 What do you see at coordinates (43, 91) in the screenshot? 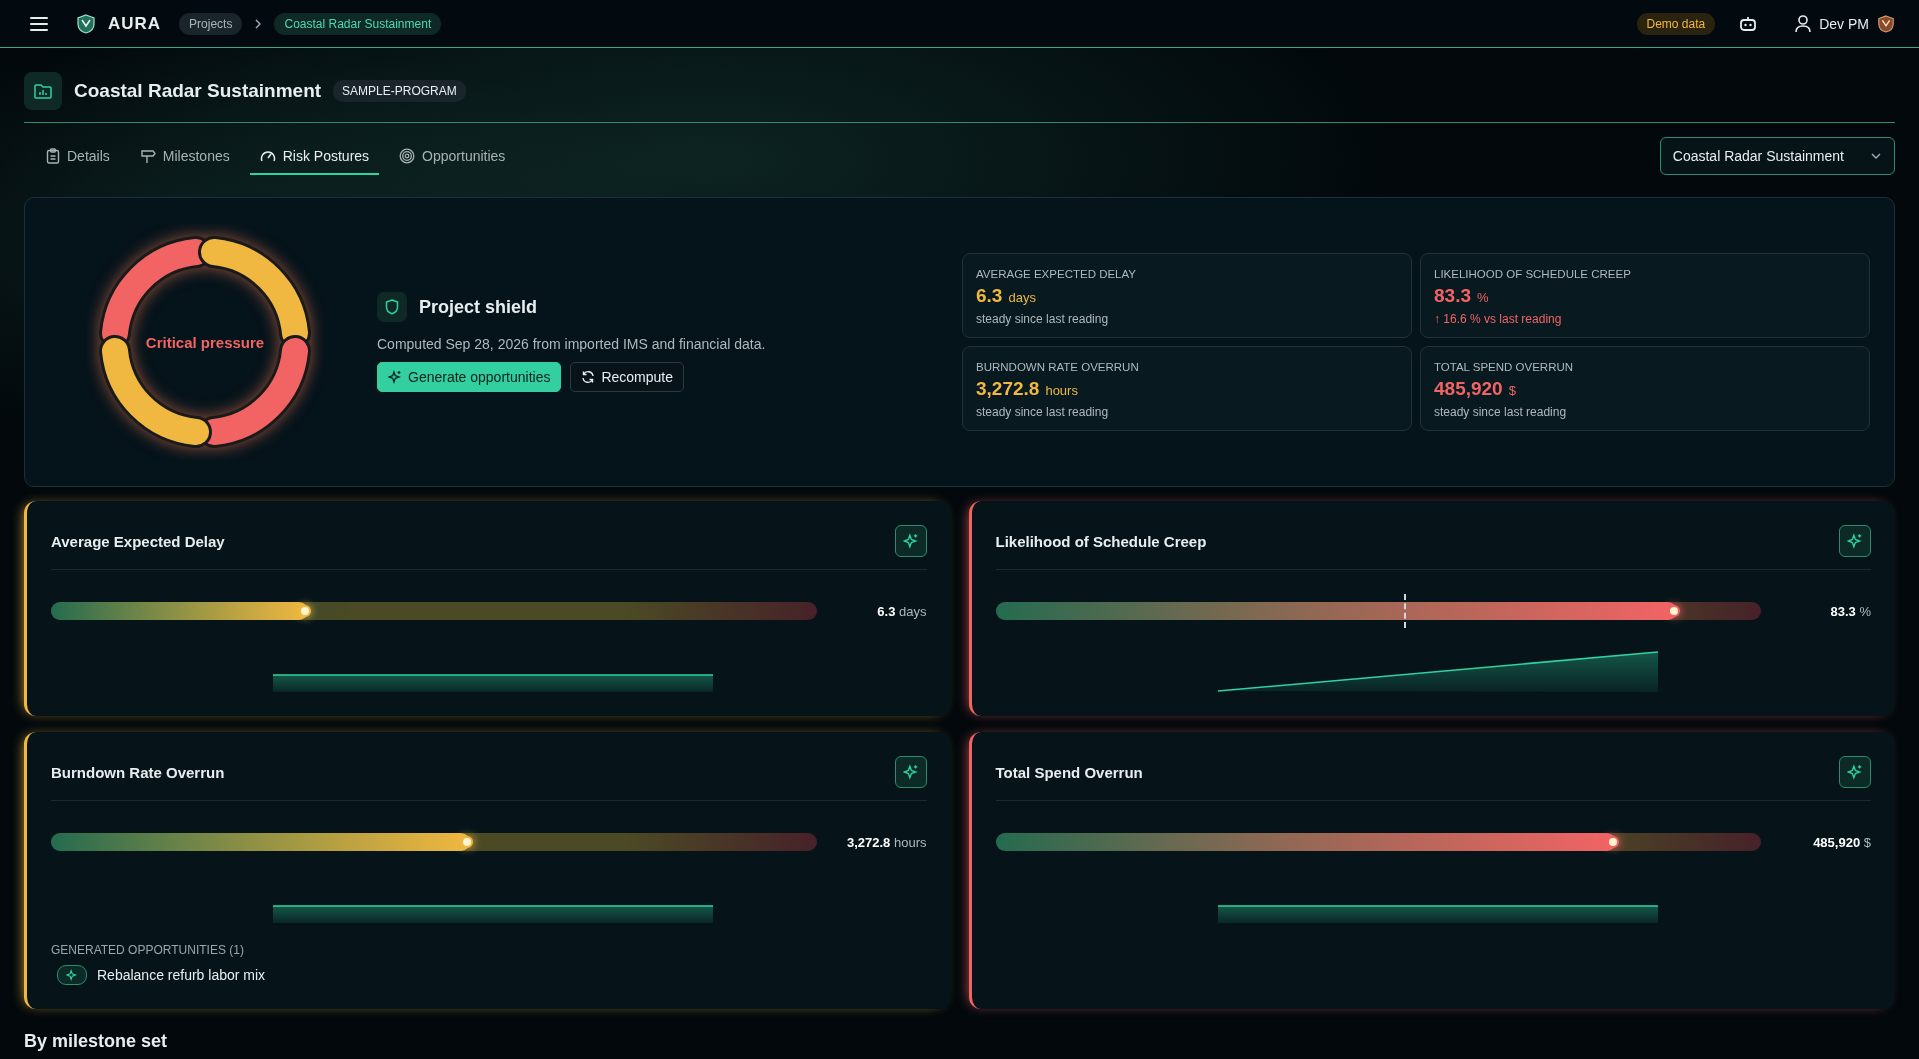
I see `folder-chart-icon` at bounding box center [43, 91].